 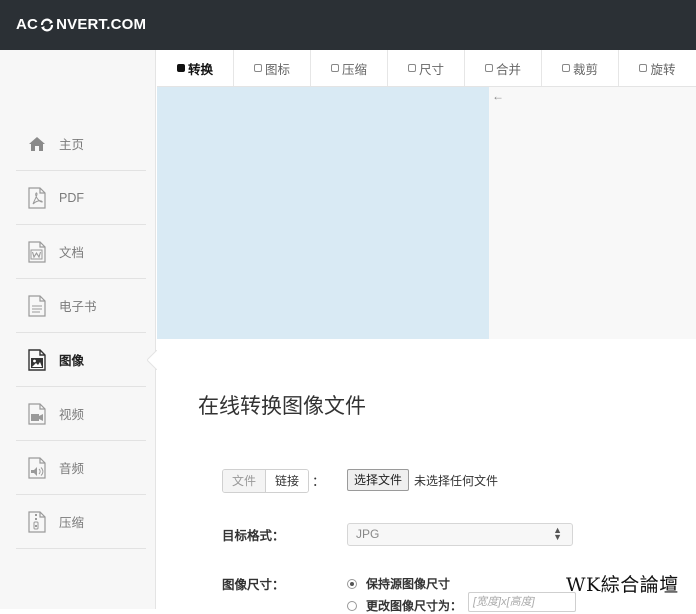 What do you see at coordinates (508, 69) in the screenshot?
I see `tab-label: 合并` at bounding box center [508, 69].